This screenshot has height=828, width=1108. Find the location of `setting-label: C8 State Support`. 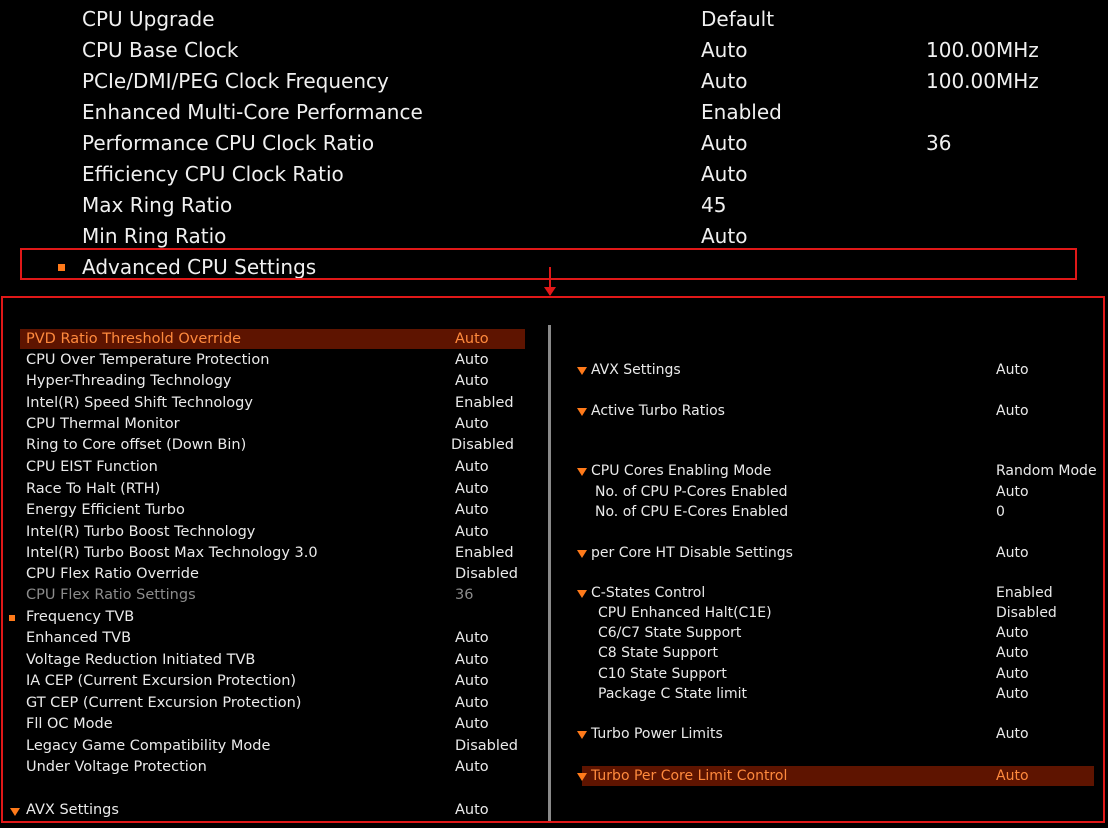

setting-label: C8 State Support is located at coordinates (658, 653).